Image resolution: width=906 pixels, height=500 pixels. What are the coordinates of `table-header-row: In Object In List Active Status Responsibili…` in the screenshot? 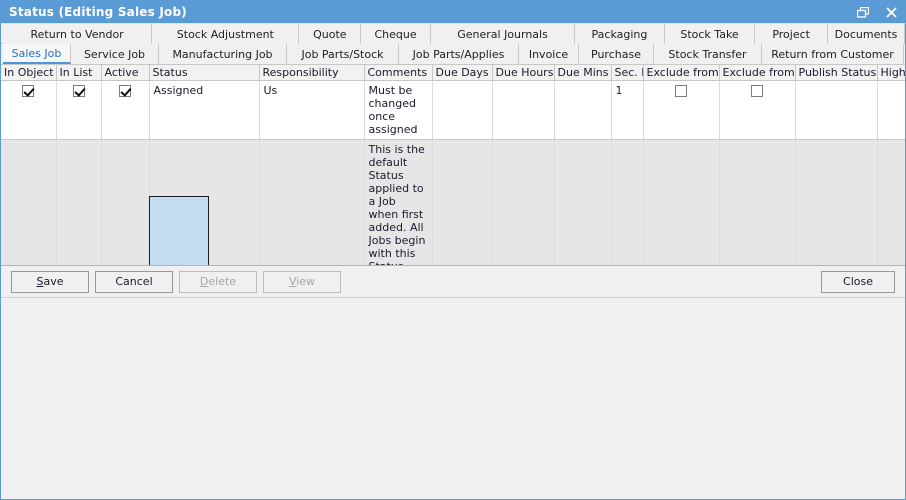 It's located at (453, 73).